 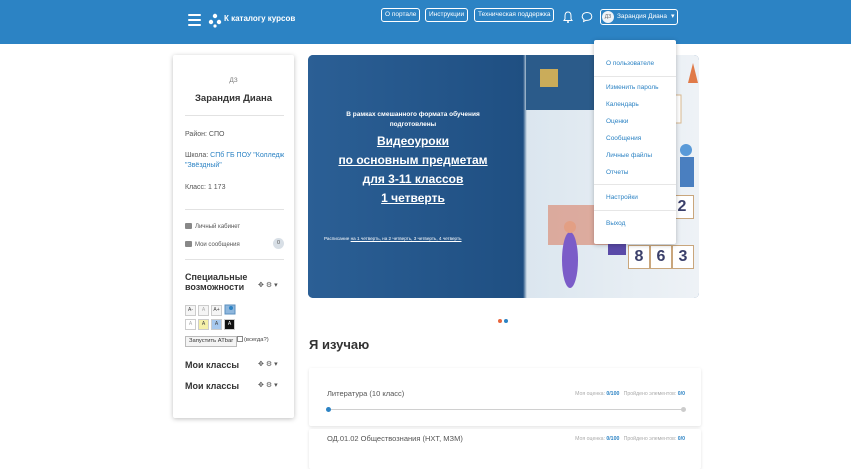 What do you see at coordinates (506, 409) in the screenshot?
I see `course-progress-bar` at bounding box center [506, 409].